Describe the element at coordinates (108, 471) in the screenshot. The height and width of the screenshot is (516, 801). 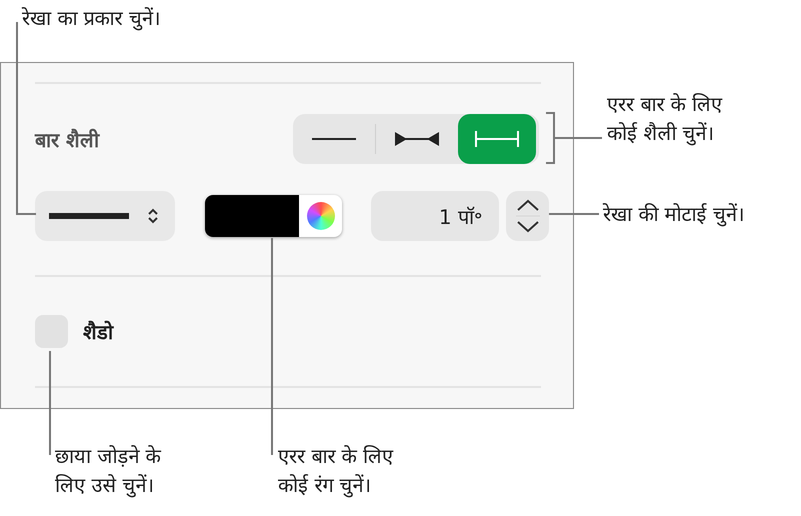
I see `callout-text: छाया जोड़ने के लिए उसे चुनें।` at that location.